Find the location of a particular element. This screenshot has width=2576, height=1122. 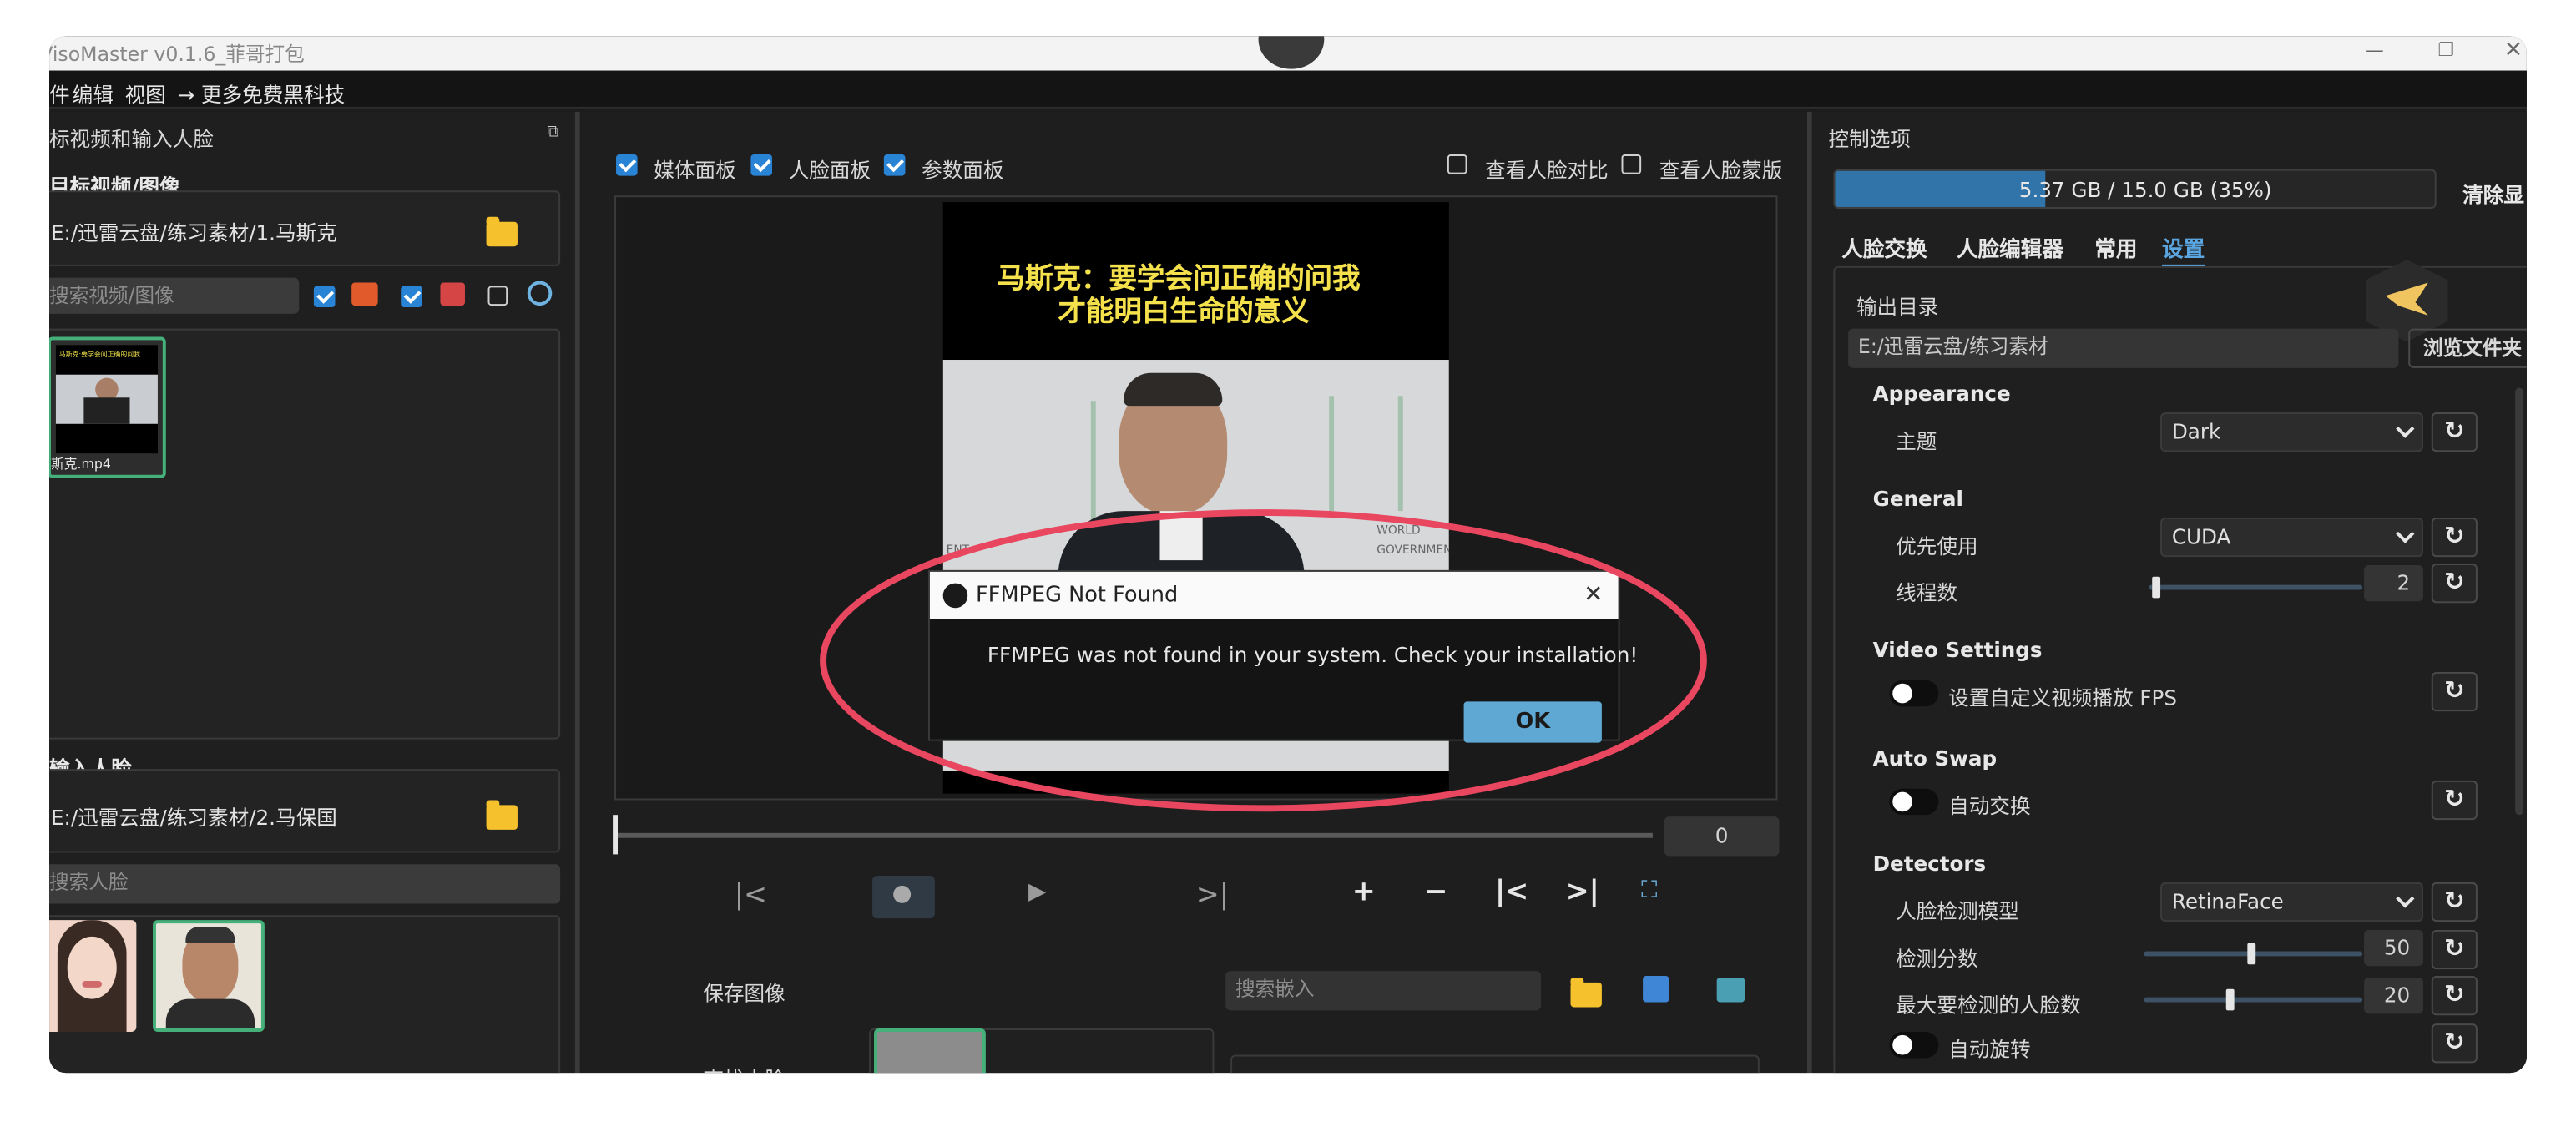

tab-face-editor: 人脸编辑器 is located at coordinates (2010, 247).